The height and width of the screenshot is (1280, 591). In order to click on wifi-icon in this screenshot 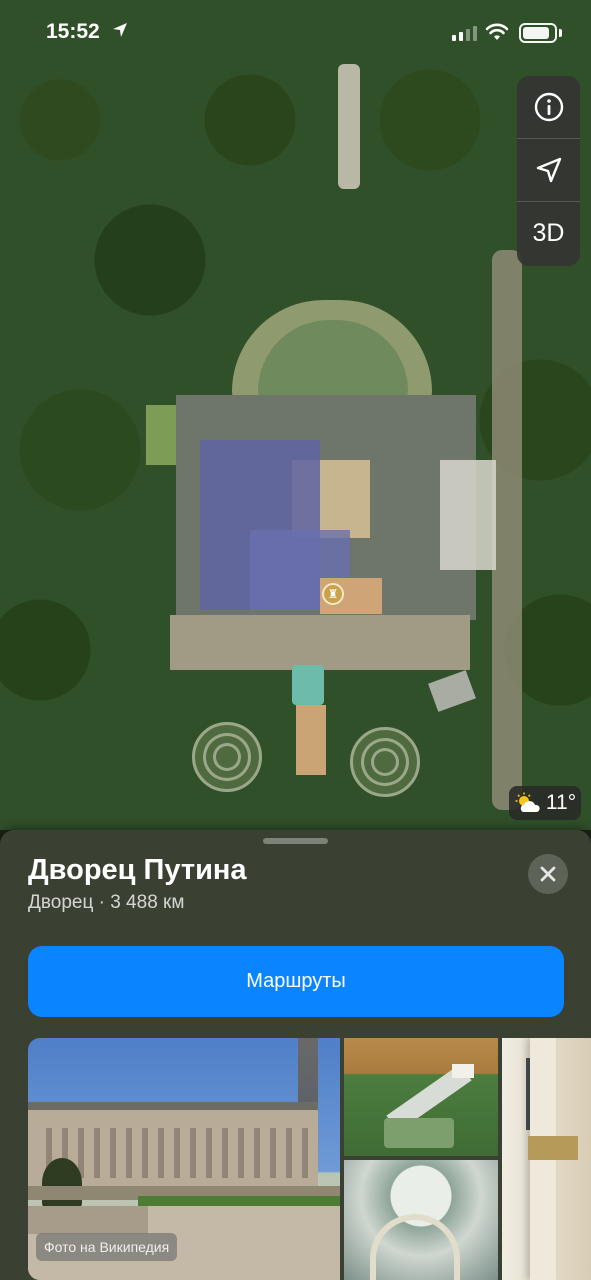, I will do `click(497, 31)`.